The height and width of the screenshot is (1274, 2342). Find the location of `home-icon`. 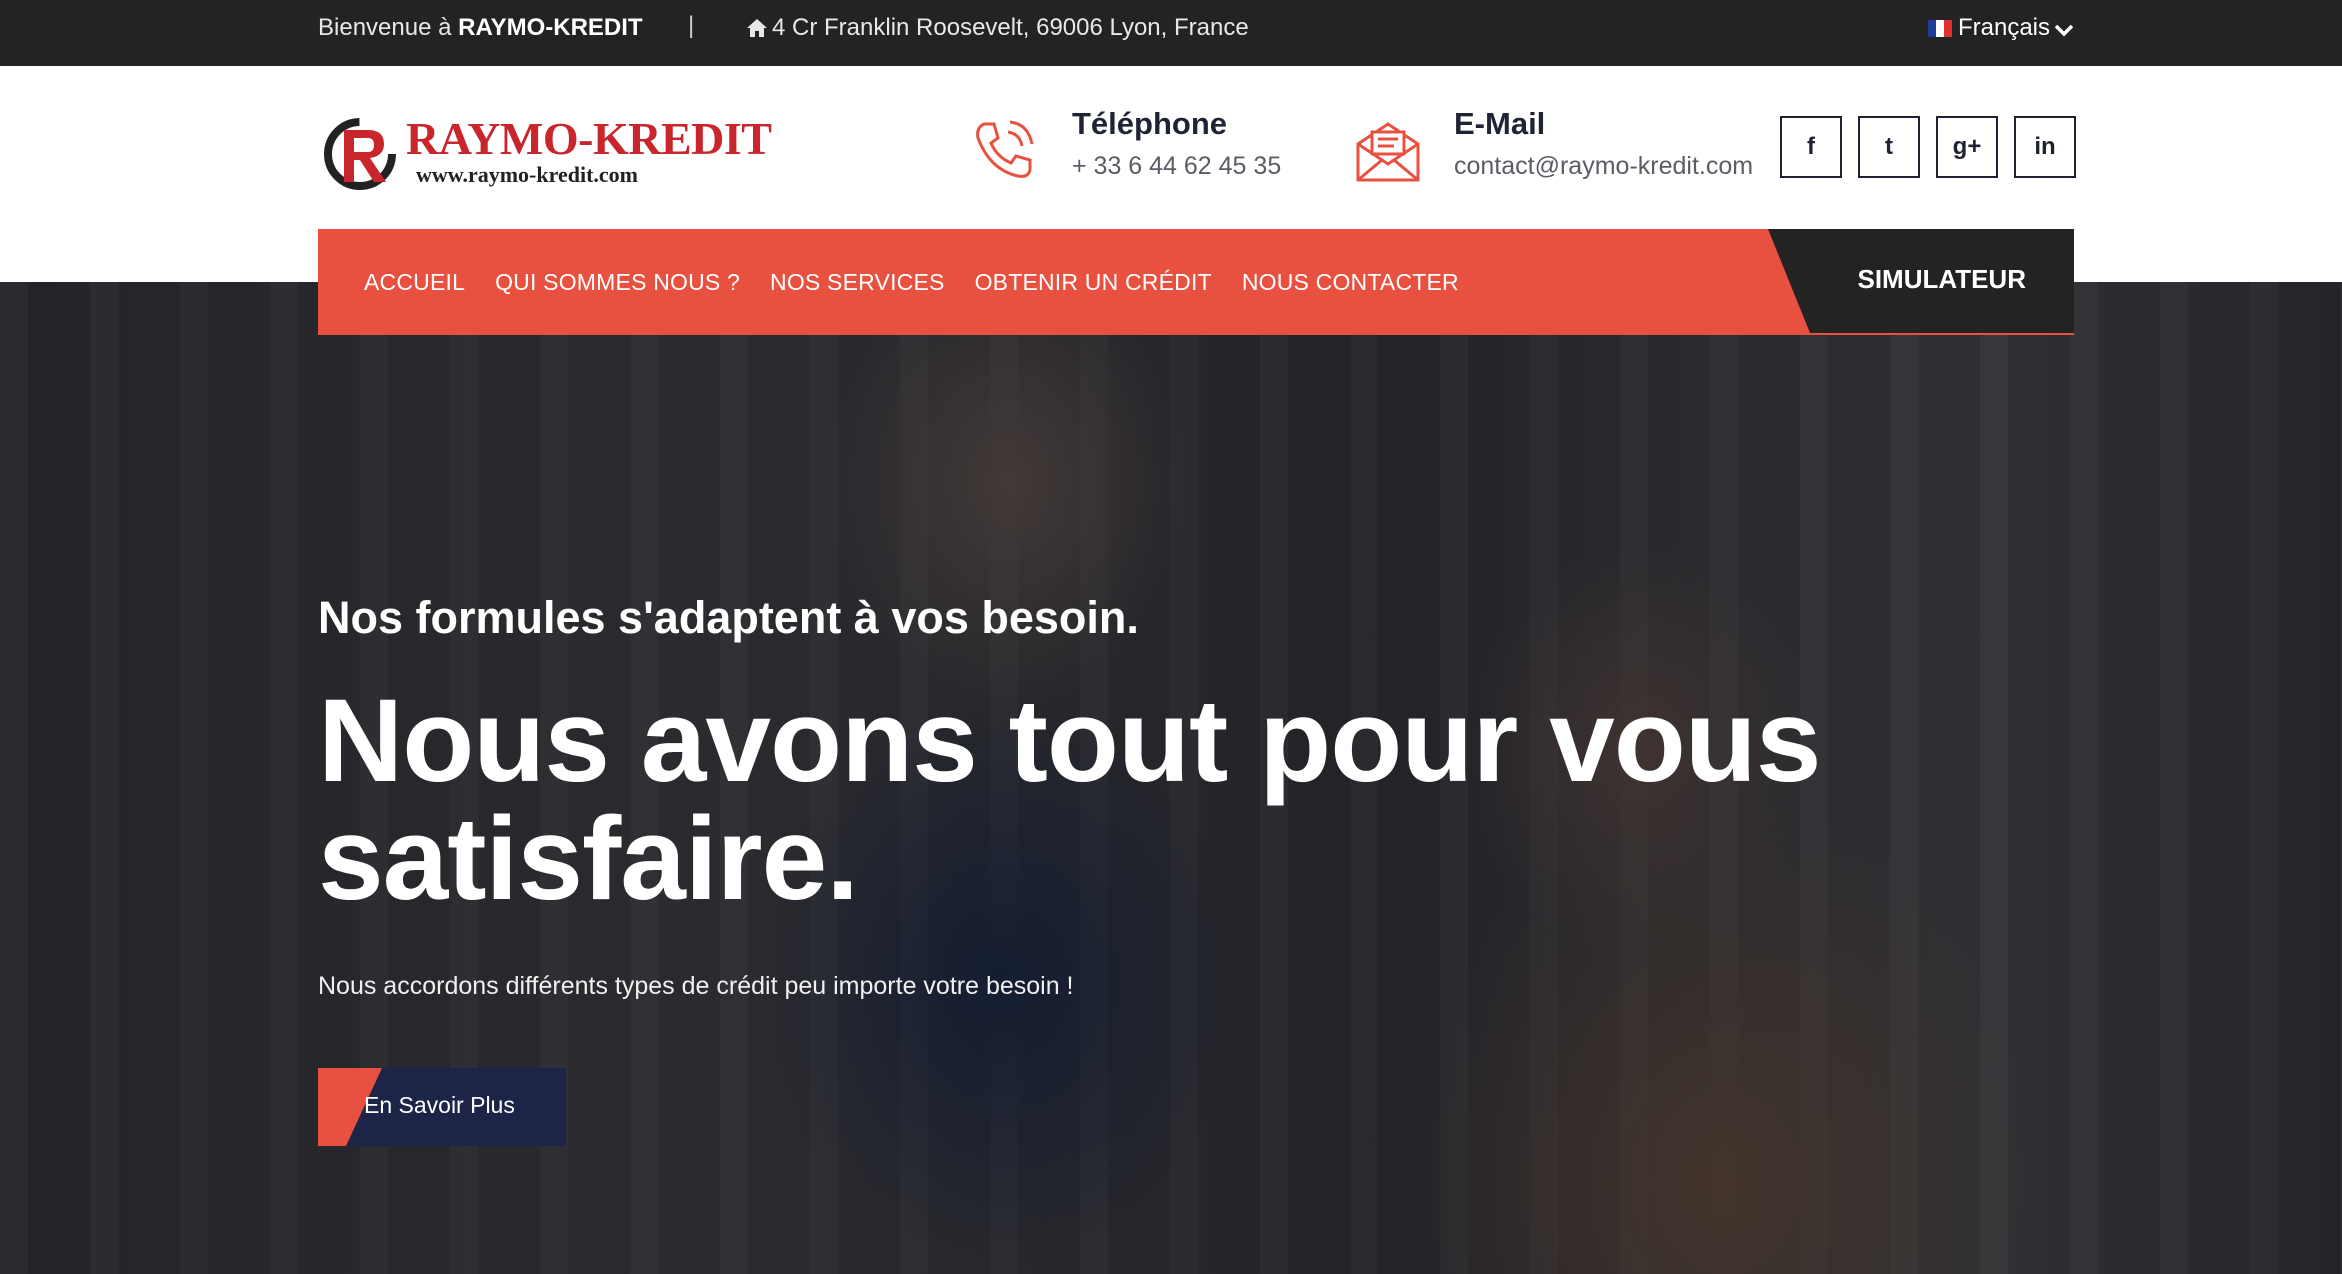

home-icon is located at coordinates (757, 28).